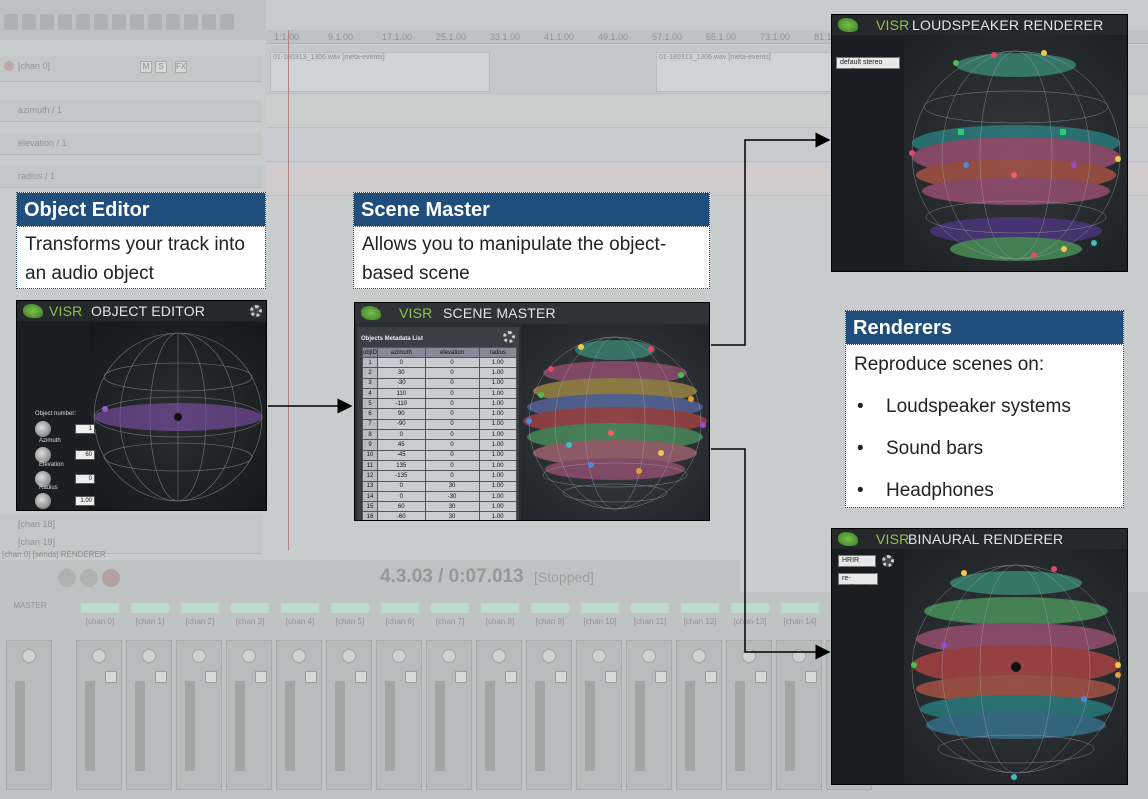 This screenshot has width=1148, height=799. I want to click on metadata-cell: 60, so click(401, 507).